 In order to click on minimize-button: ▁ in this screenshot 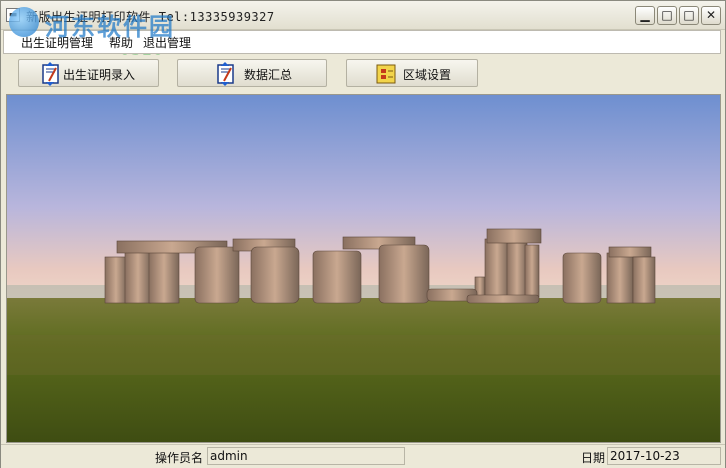, I will do `click(645, 15)`.